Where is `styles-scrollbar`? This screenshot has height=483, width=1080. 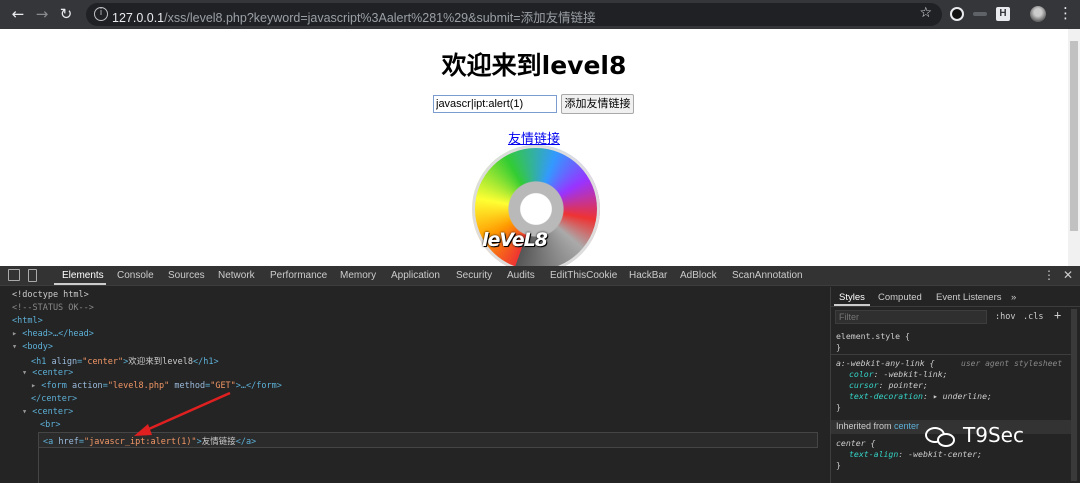 styles-scrollbar is located at coordinates (1074, 395).